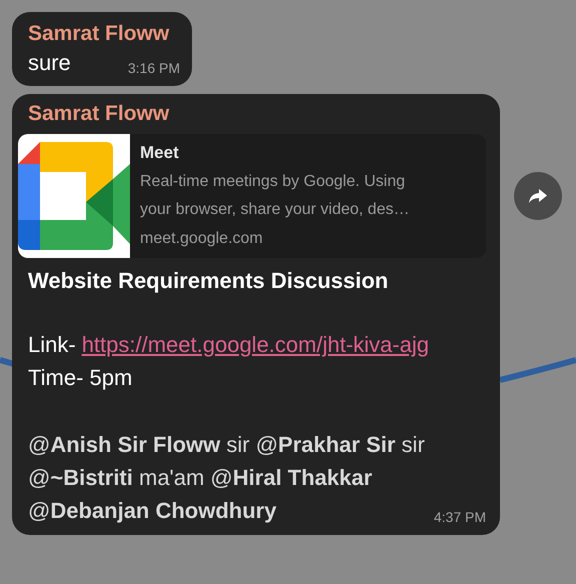 This screenshot has width=576, height=584. Describe the element at coordinates (202, 239) in the screenshot. I see `preview-domain: meet.google.com` at that location.